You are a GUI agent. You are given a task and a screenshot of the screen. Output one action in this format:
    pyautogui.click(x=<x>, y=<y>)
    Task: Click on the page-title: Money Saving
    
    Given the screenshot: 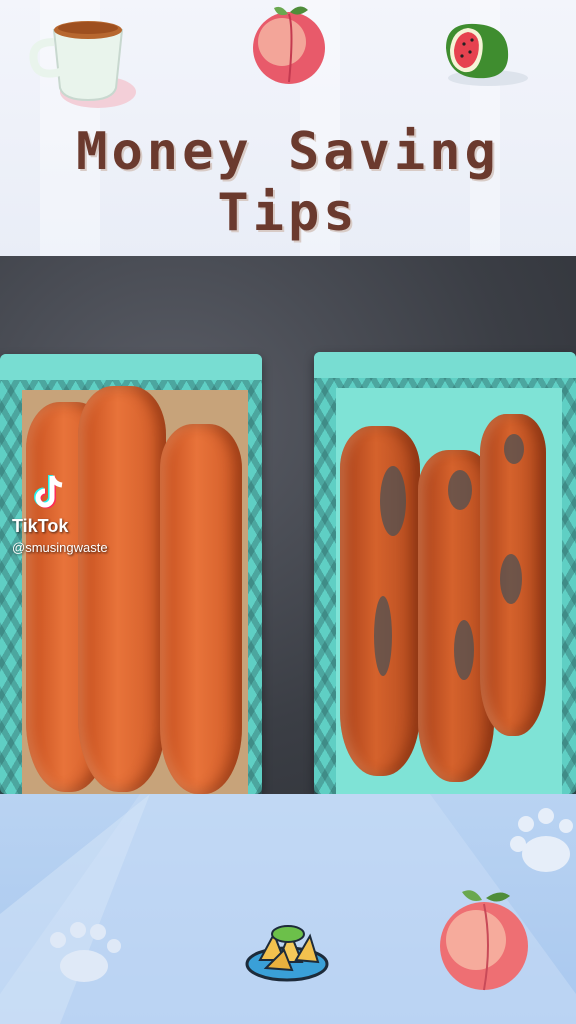 What is the action you would take?
    pyautogui.click(x=288, y=152)
    